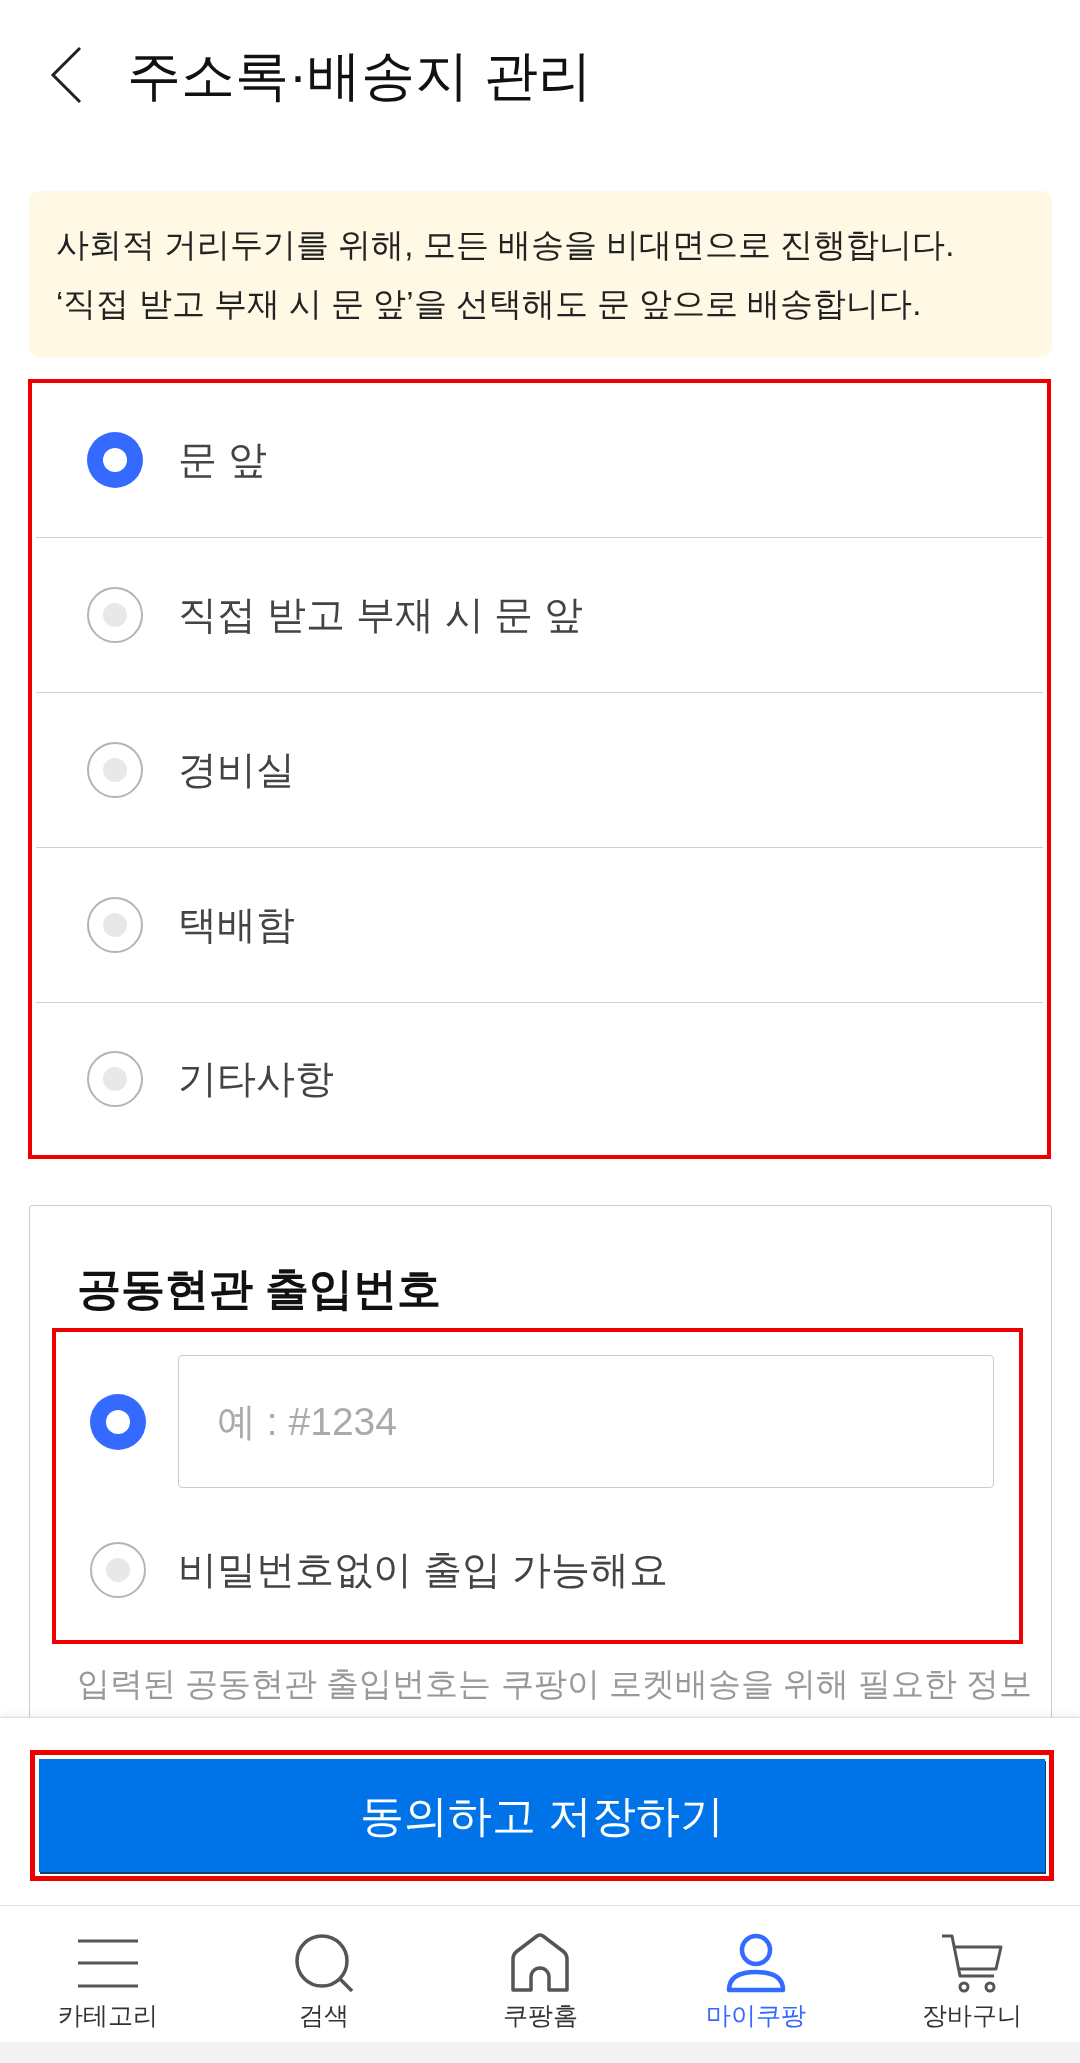 The width and height of the screenshot is (1080, 2063). Describe the element at coordinates (108, 1974) in the screenshot. I see `nav-tab: 카테고리` at that location.